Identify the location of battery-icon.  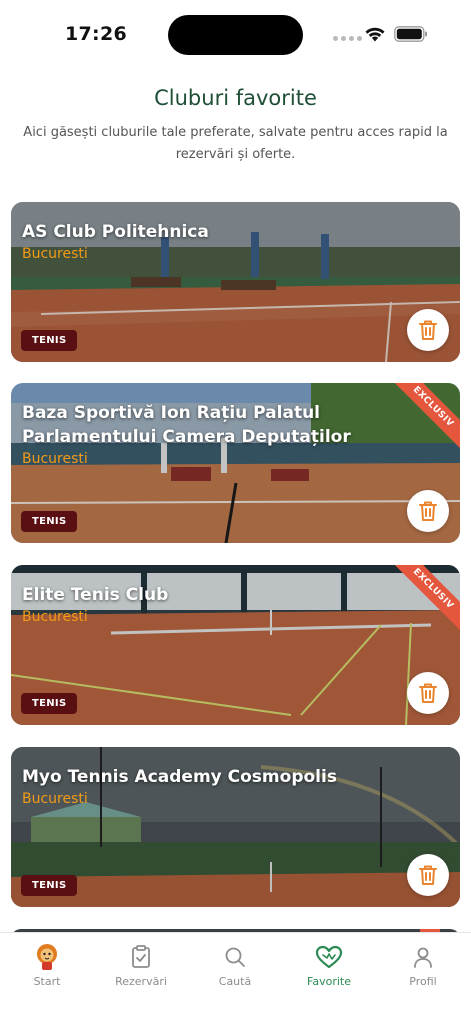
(410, 34).